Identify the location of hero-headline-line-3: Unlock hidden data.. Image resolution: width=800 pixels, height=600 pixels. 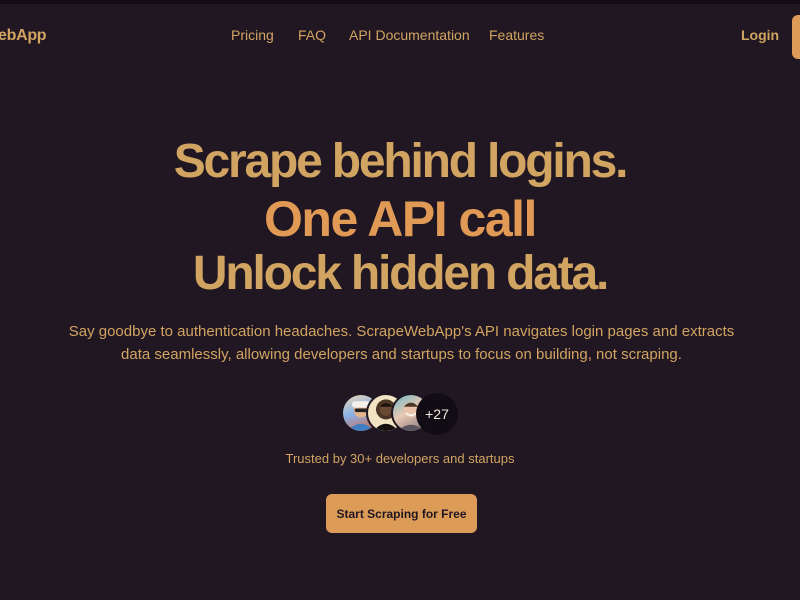
(400, 273).